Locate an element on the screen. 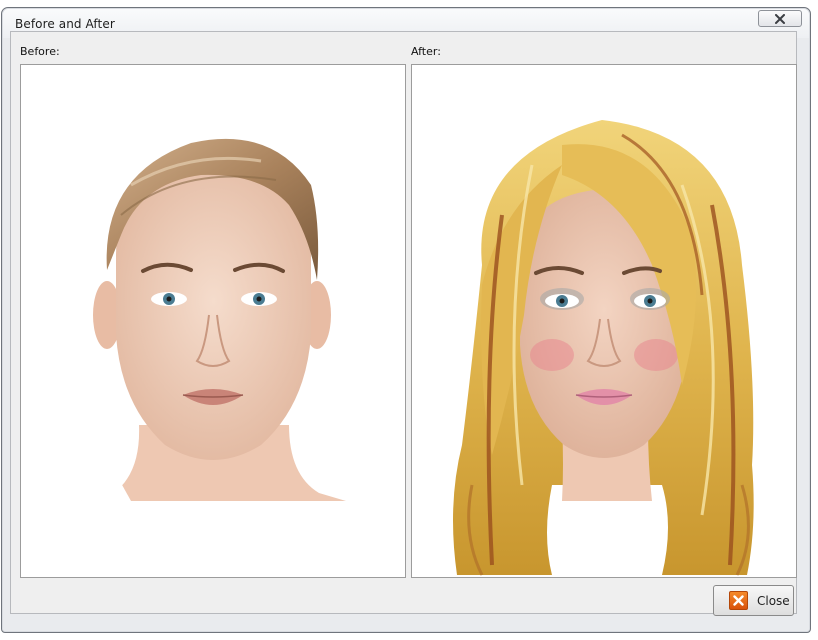 This screenshot has width=818, height=640. close-button: Close is located at coordinates (753, 600).